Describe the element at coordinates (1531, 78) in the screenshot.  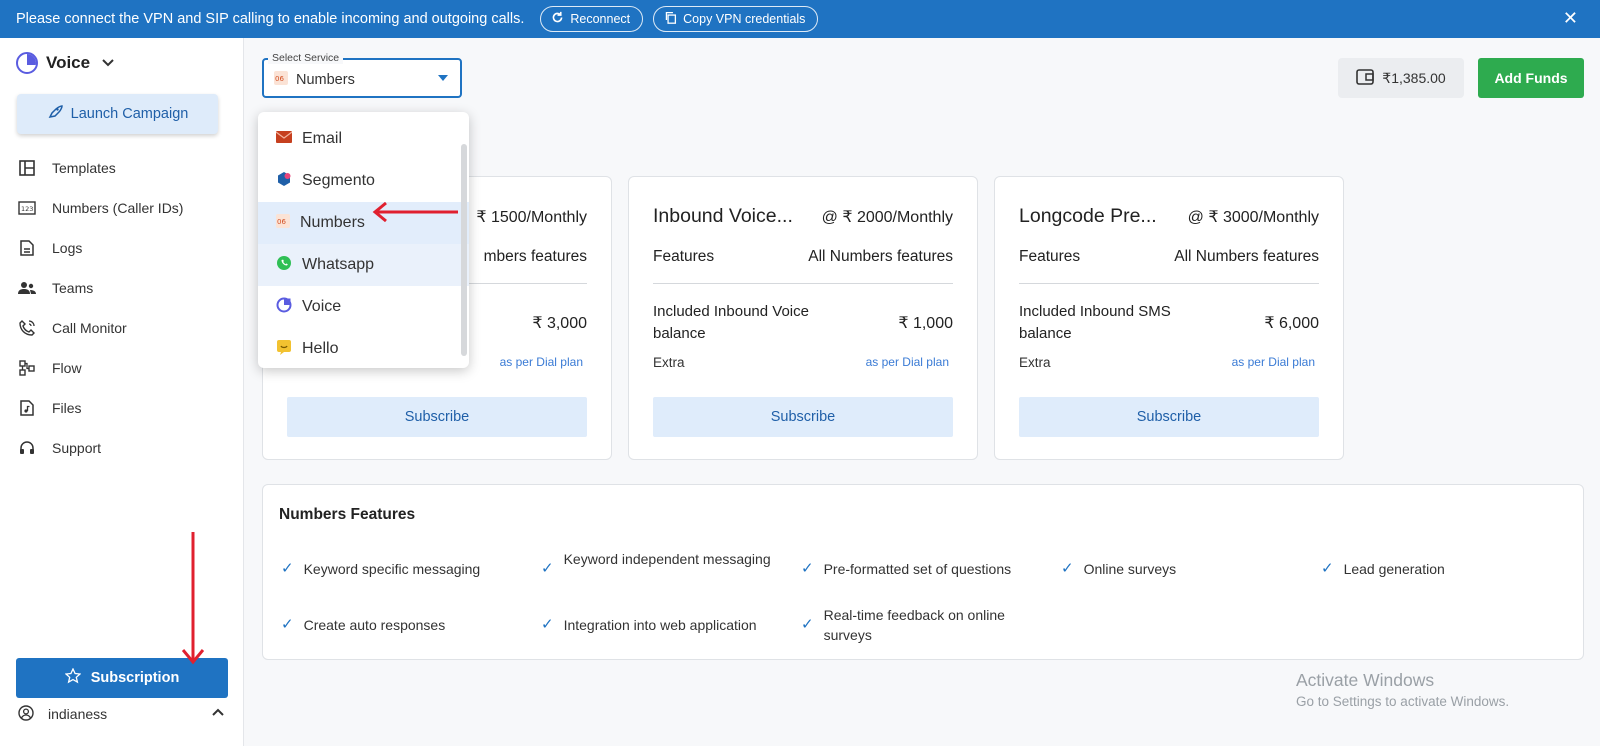
I see `add-funds-button: Add Funds` at that location.